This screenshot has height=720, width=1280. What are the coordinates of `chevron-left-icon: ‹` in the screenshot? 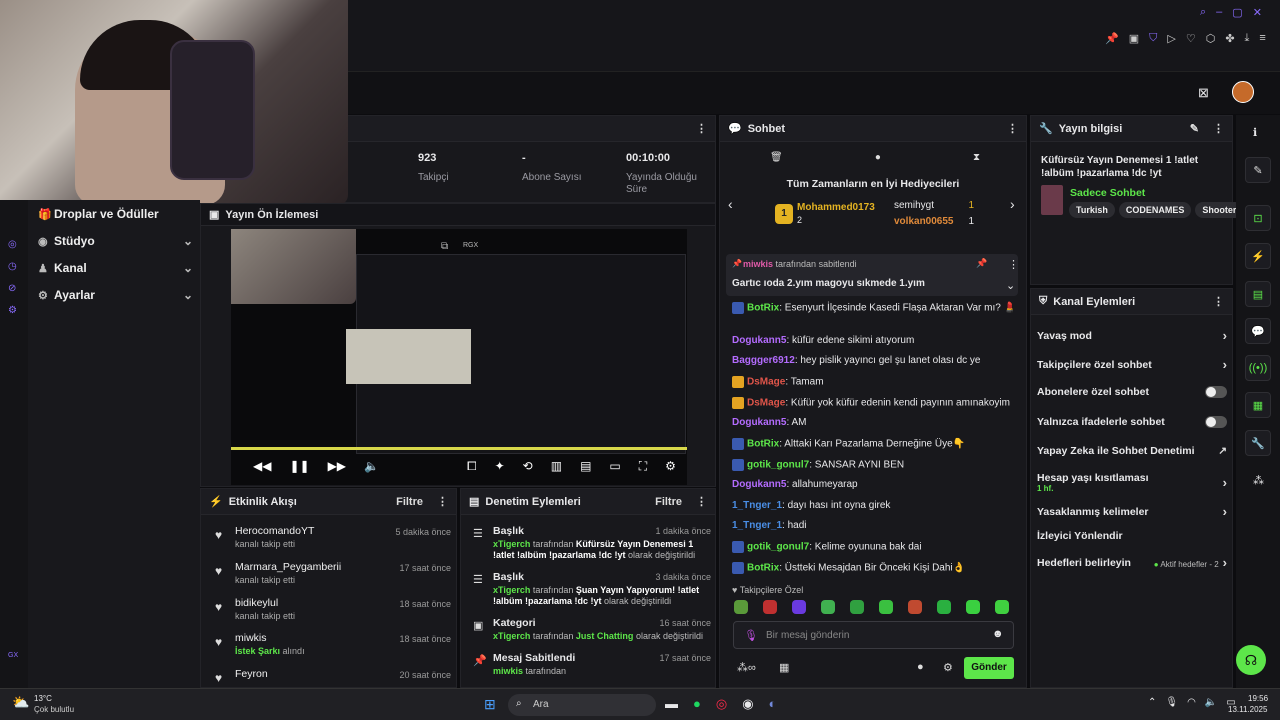 It's located at (730, 204).